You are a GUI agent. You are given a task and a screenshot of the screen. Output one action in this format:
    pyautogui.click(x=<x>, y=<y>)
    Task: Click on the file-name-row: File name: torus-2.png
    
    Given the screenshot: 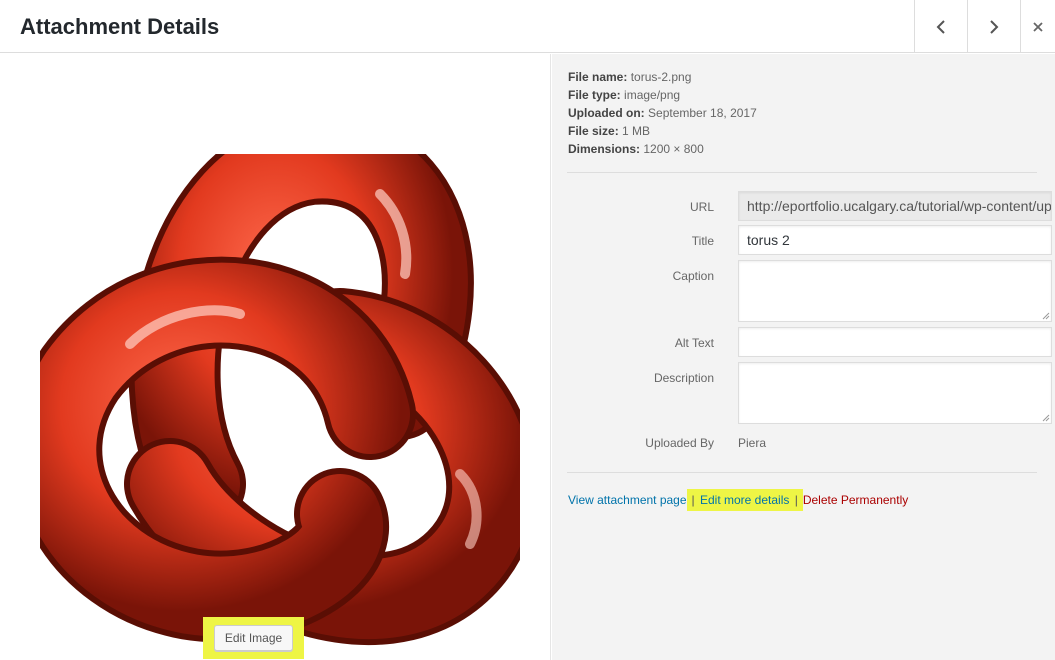 What is the action you would take?
    pyautogui.click(x=630, y=77)
    